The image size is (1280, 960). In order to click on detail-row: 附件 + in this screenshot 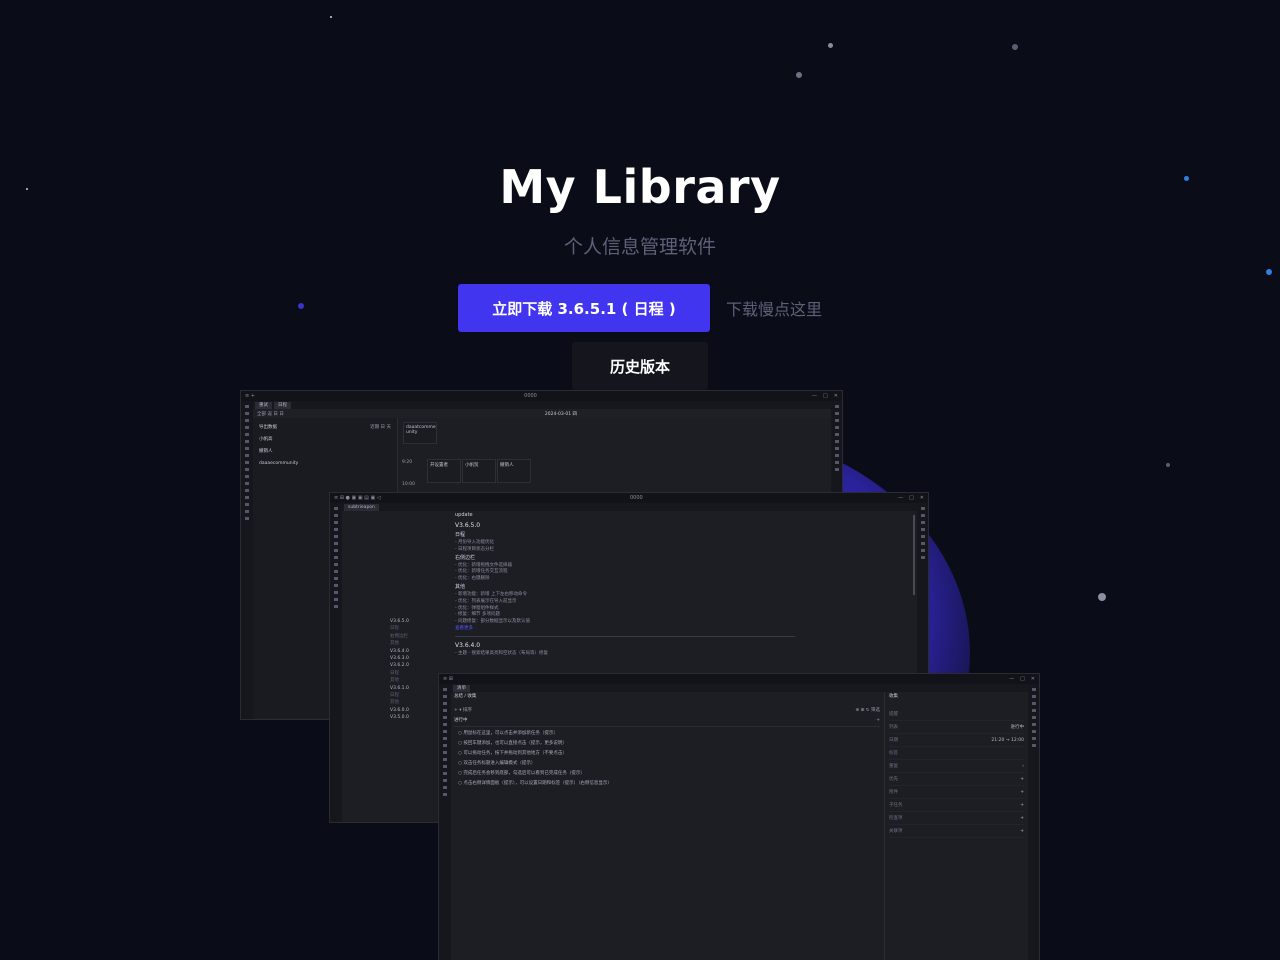, I will do `click(956, 792)`.